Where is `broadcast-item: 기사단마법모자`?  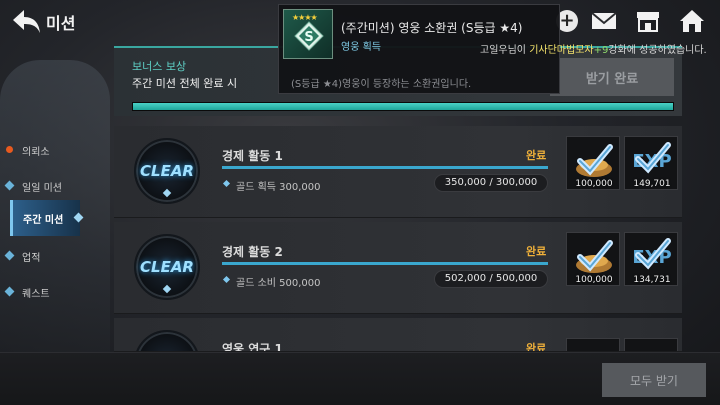 broadcast-item: 기사단마법모자 is located at coordinates (561, 50).